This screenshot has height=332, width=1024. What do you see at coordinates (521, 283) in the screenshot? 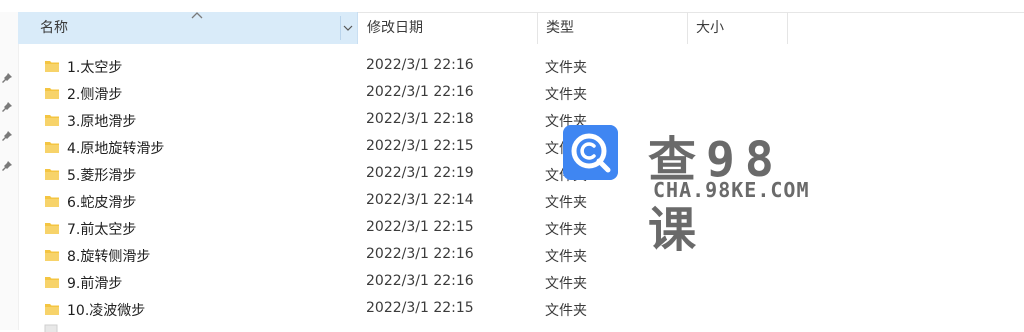
I see `file-row: 9.前滑步 2022/3/1 22:16 文件夹` at bounding box center [521, 283].